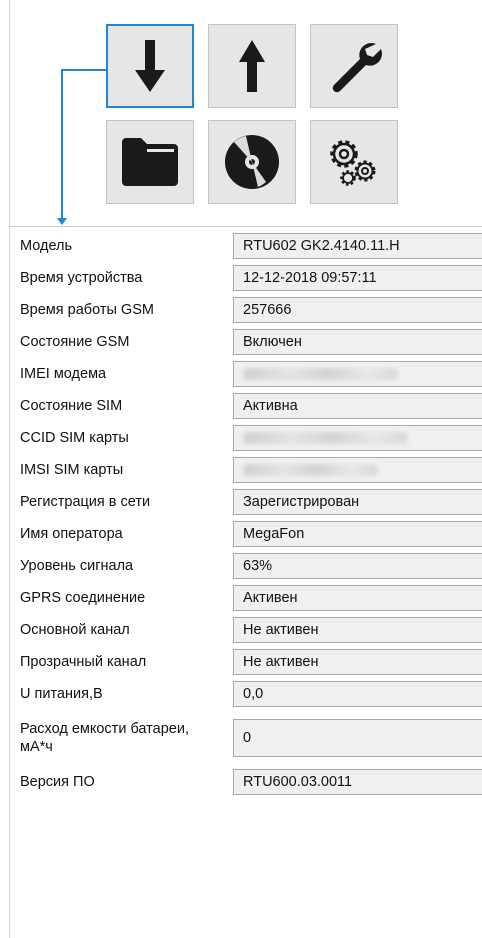 Image resolution: width=482 pixels, height=938 pixels. What do you see at coordinates (104, 738) in the screenshot?
I see `row-label: Расход емкости батареи, мА*ч` at bounding box center [104, 738].